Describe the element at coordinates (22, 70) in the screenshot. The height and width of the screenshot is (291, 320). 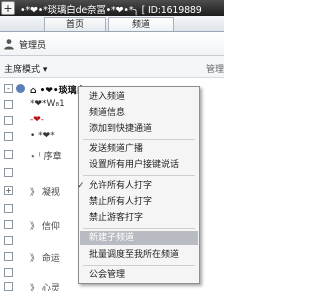
I see `mode-label: 主席模式` at that location.